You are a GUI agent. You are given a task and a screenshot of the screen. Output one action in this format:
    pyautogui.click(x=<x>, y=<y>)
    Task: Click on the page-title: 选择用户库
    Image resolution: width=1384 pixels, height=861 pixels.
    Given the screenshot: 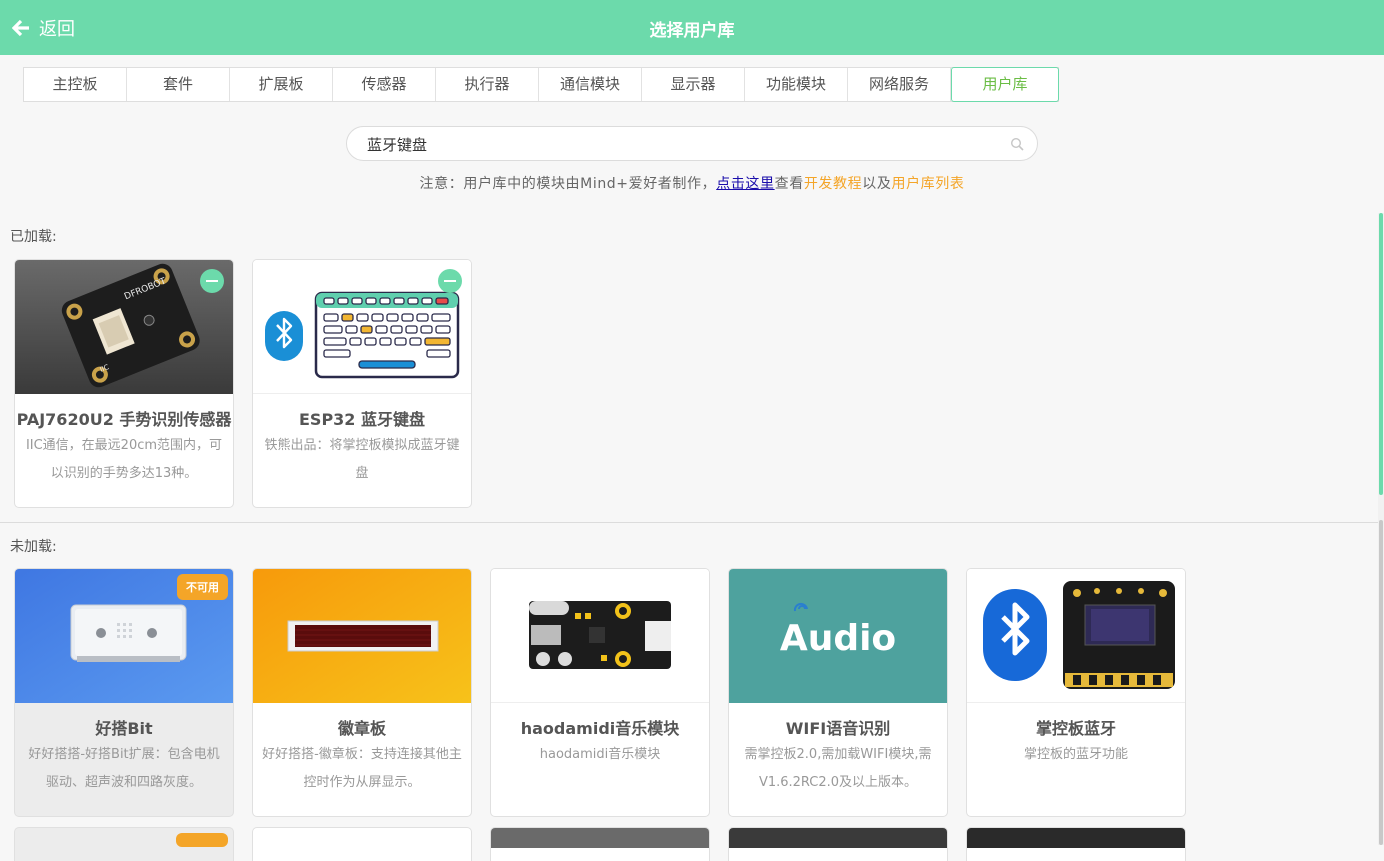 What is the action you would take?
    pyautogui.click(x=692, y=31)
    